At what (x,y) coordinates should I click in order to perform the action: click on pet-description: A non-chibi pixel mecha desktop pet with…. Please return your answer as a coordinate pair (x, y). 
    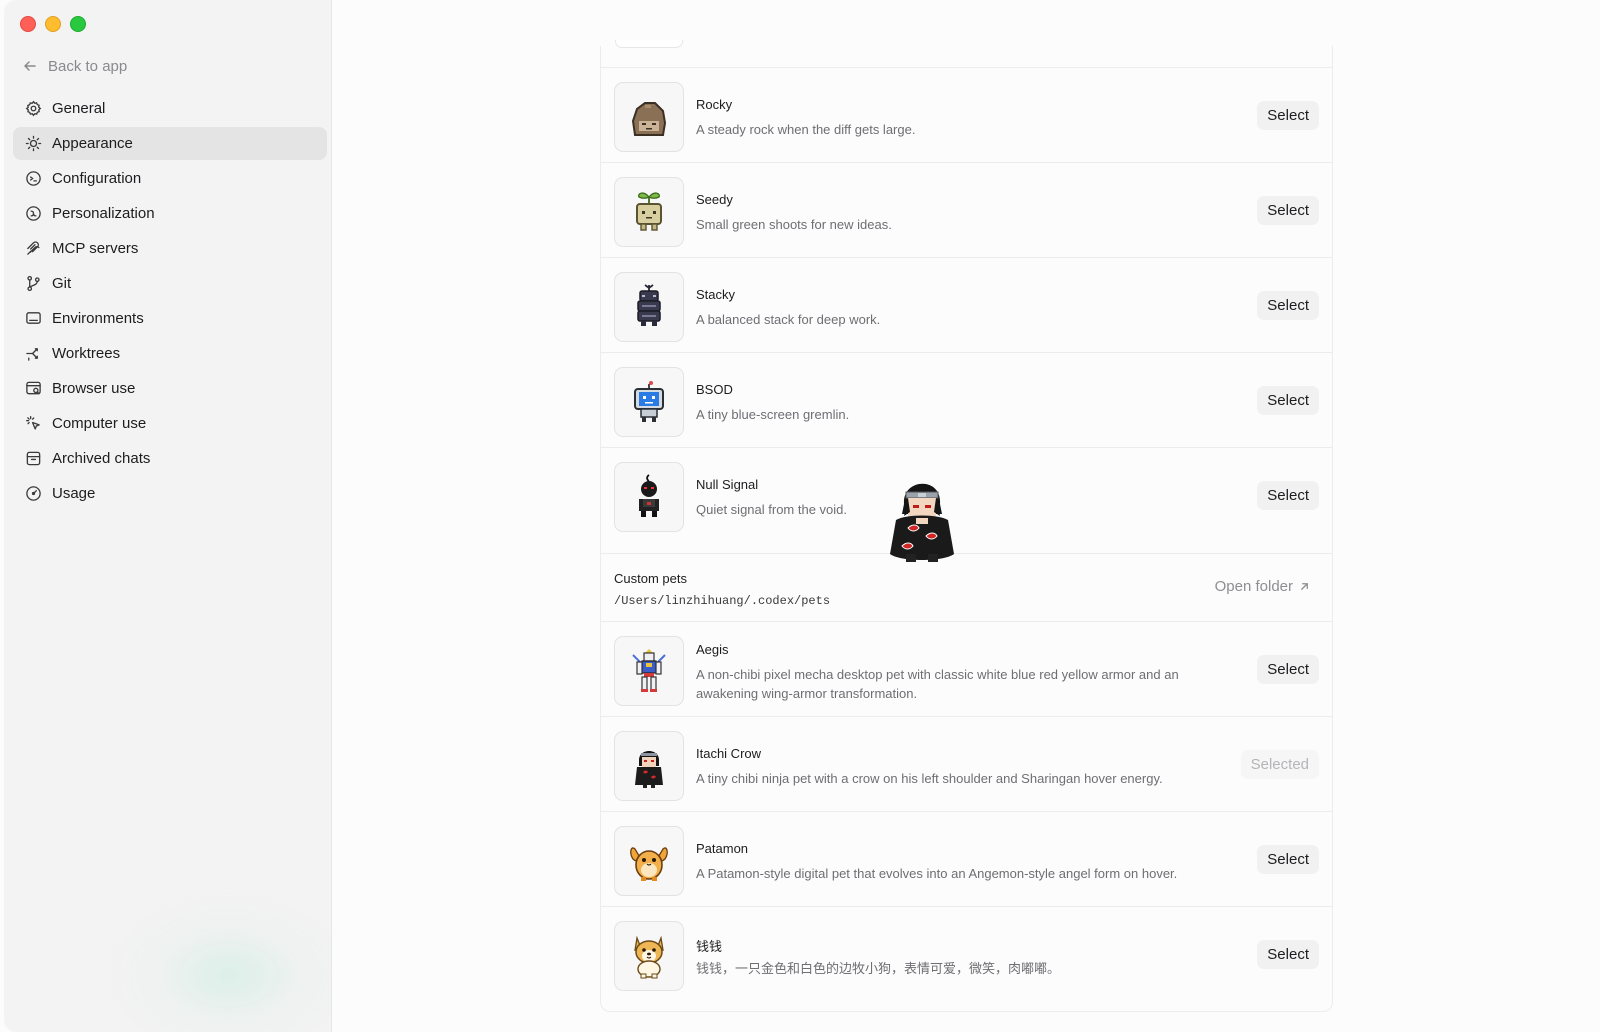
    Looking at the image, I should click on (937, 684).